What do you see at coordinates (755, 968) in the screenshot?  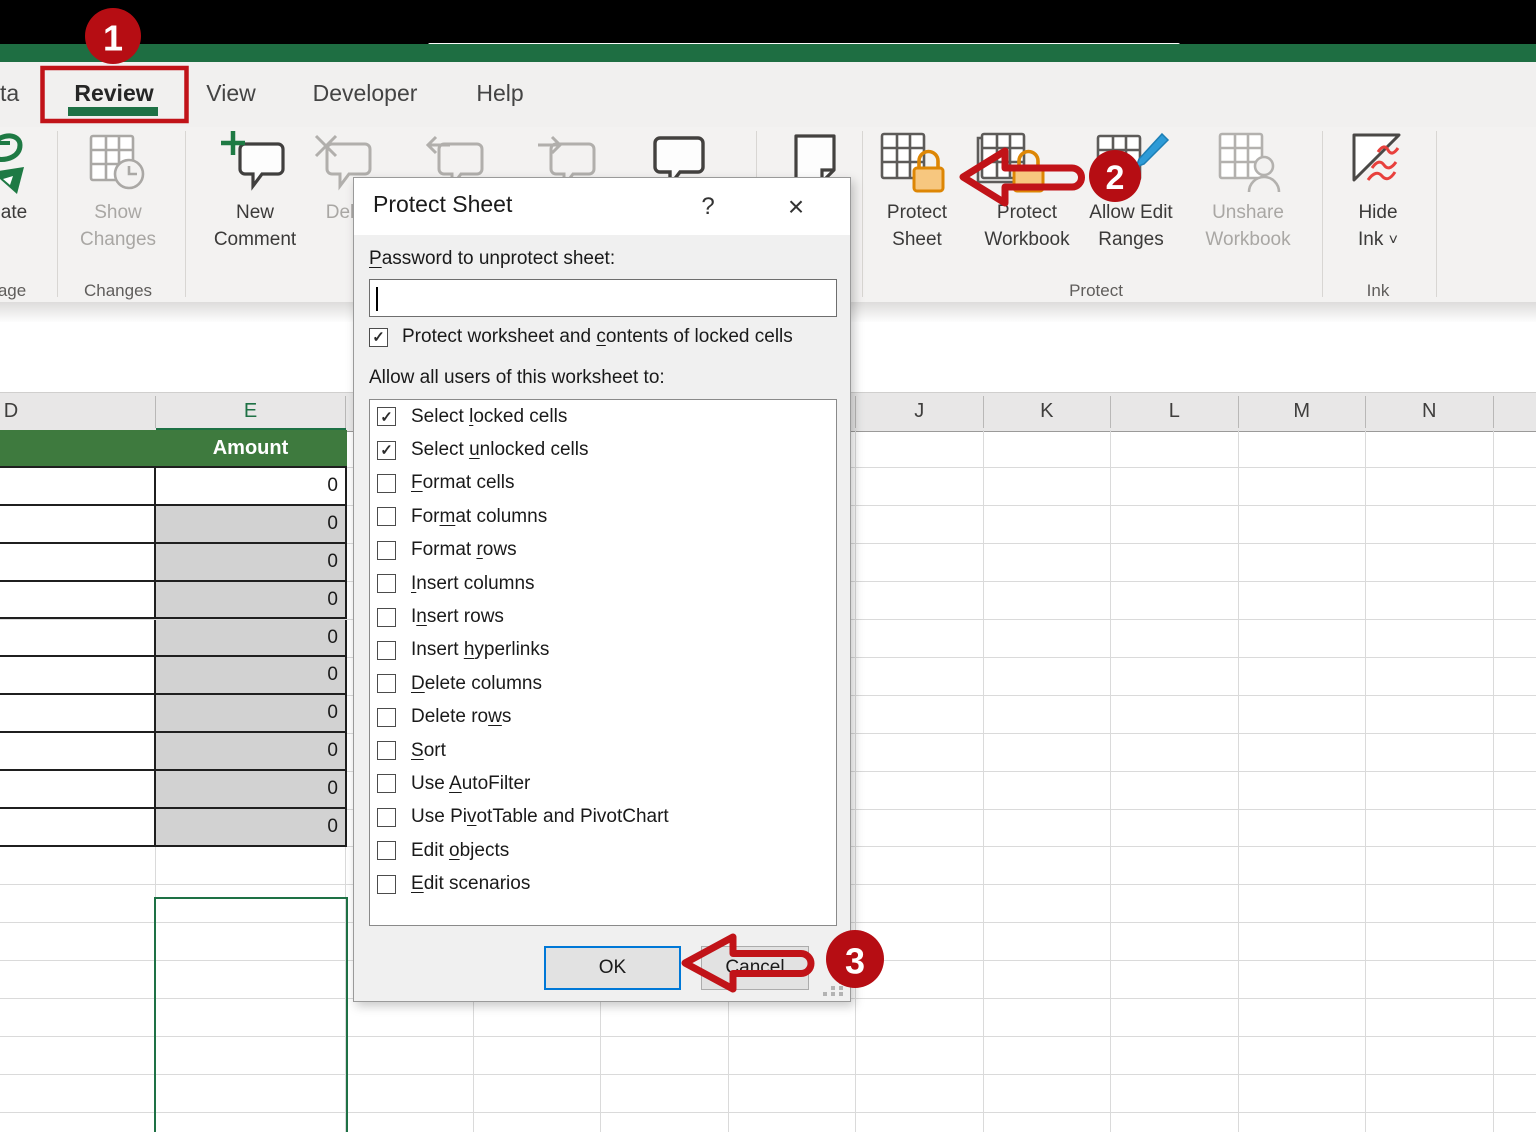 I see `cancel-button: Cancel` at bounding box center [755, 968].